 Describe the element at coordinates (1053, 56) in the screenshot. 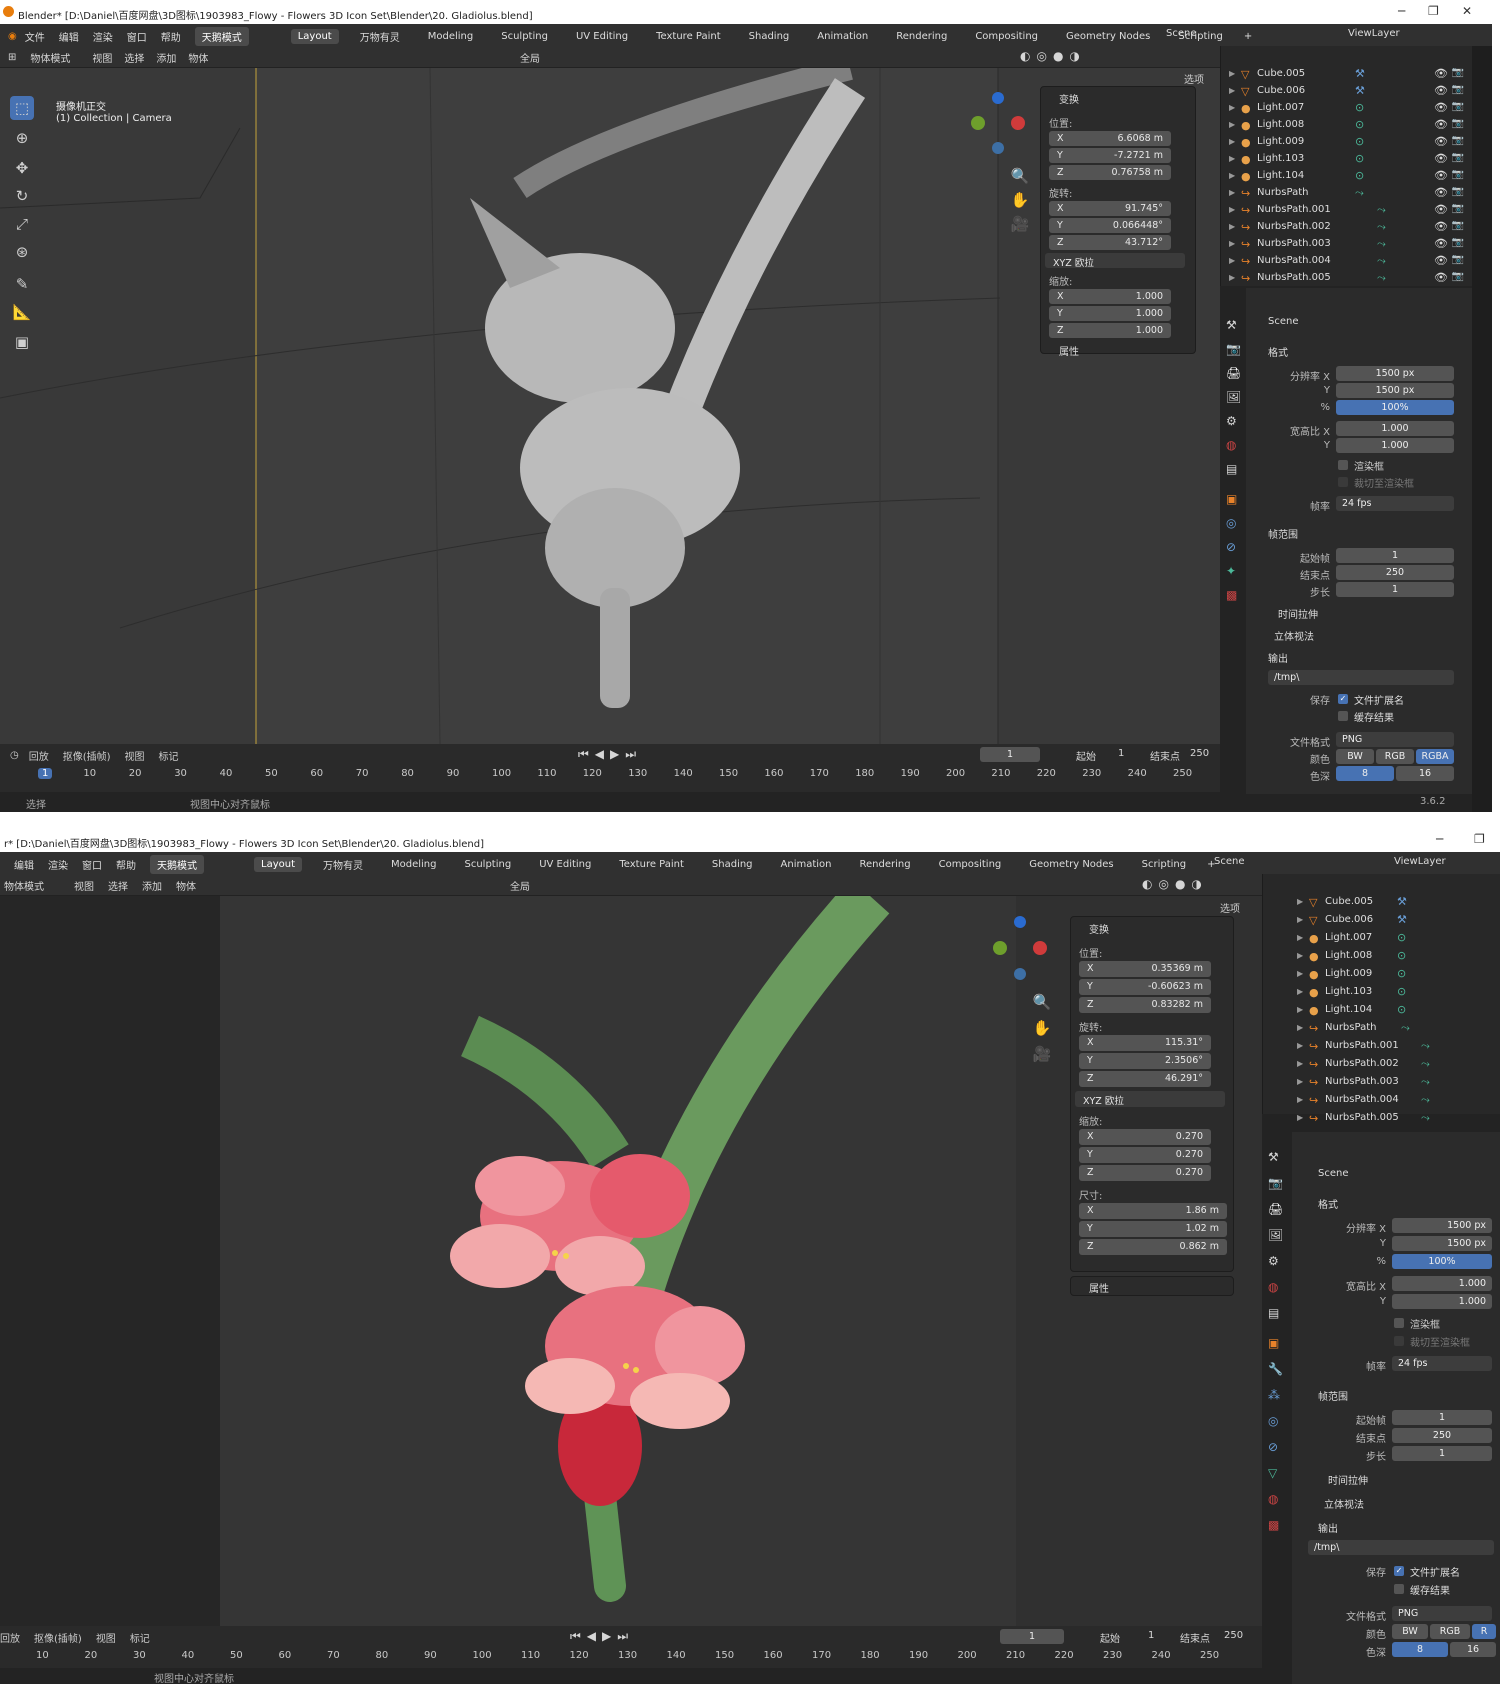

I see `shading-modes-icon: ◐◎●◑` at that location.